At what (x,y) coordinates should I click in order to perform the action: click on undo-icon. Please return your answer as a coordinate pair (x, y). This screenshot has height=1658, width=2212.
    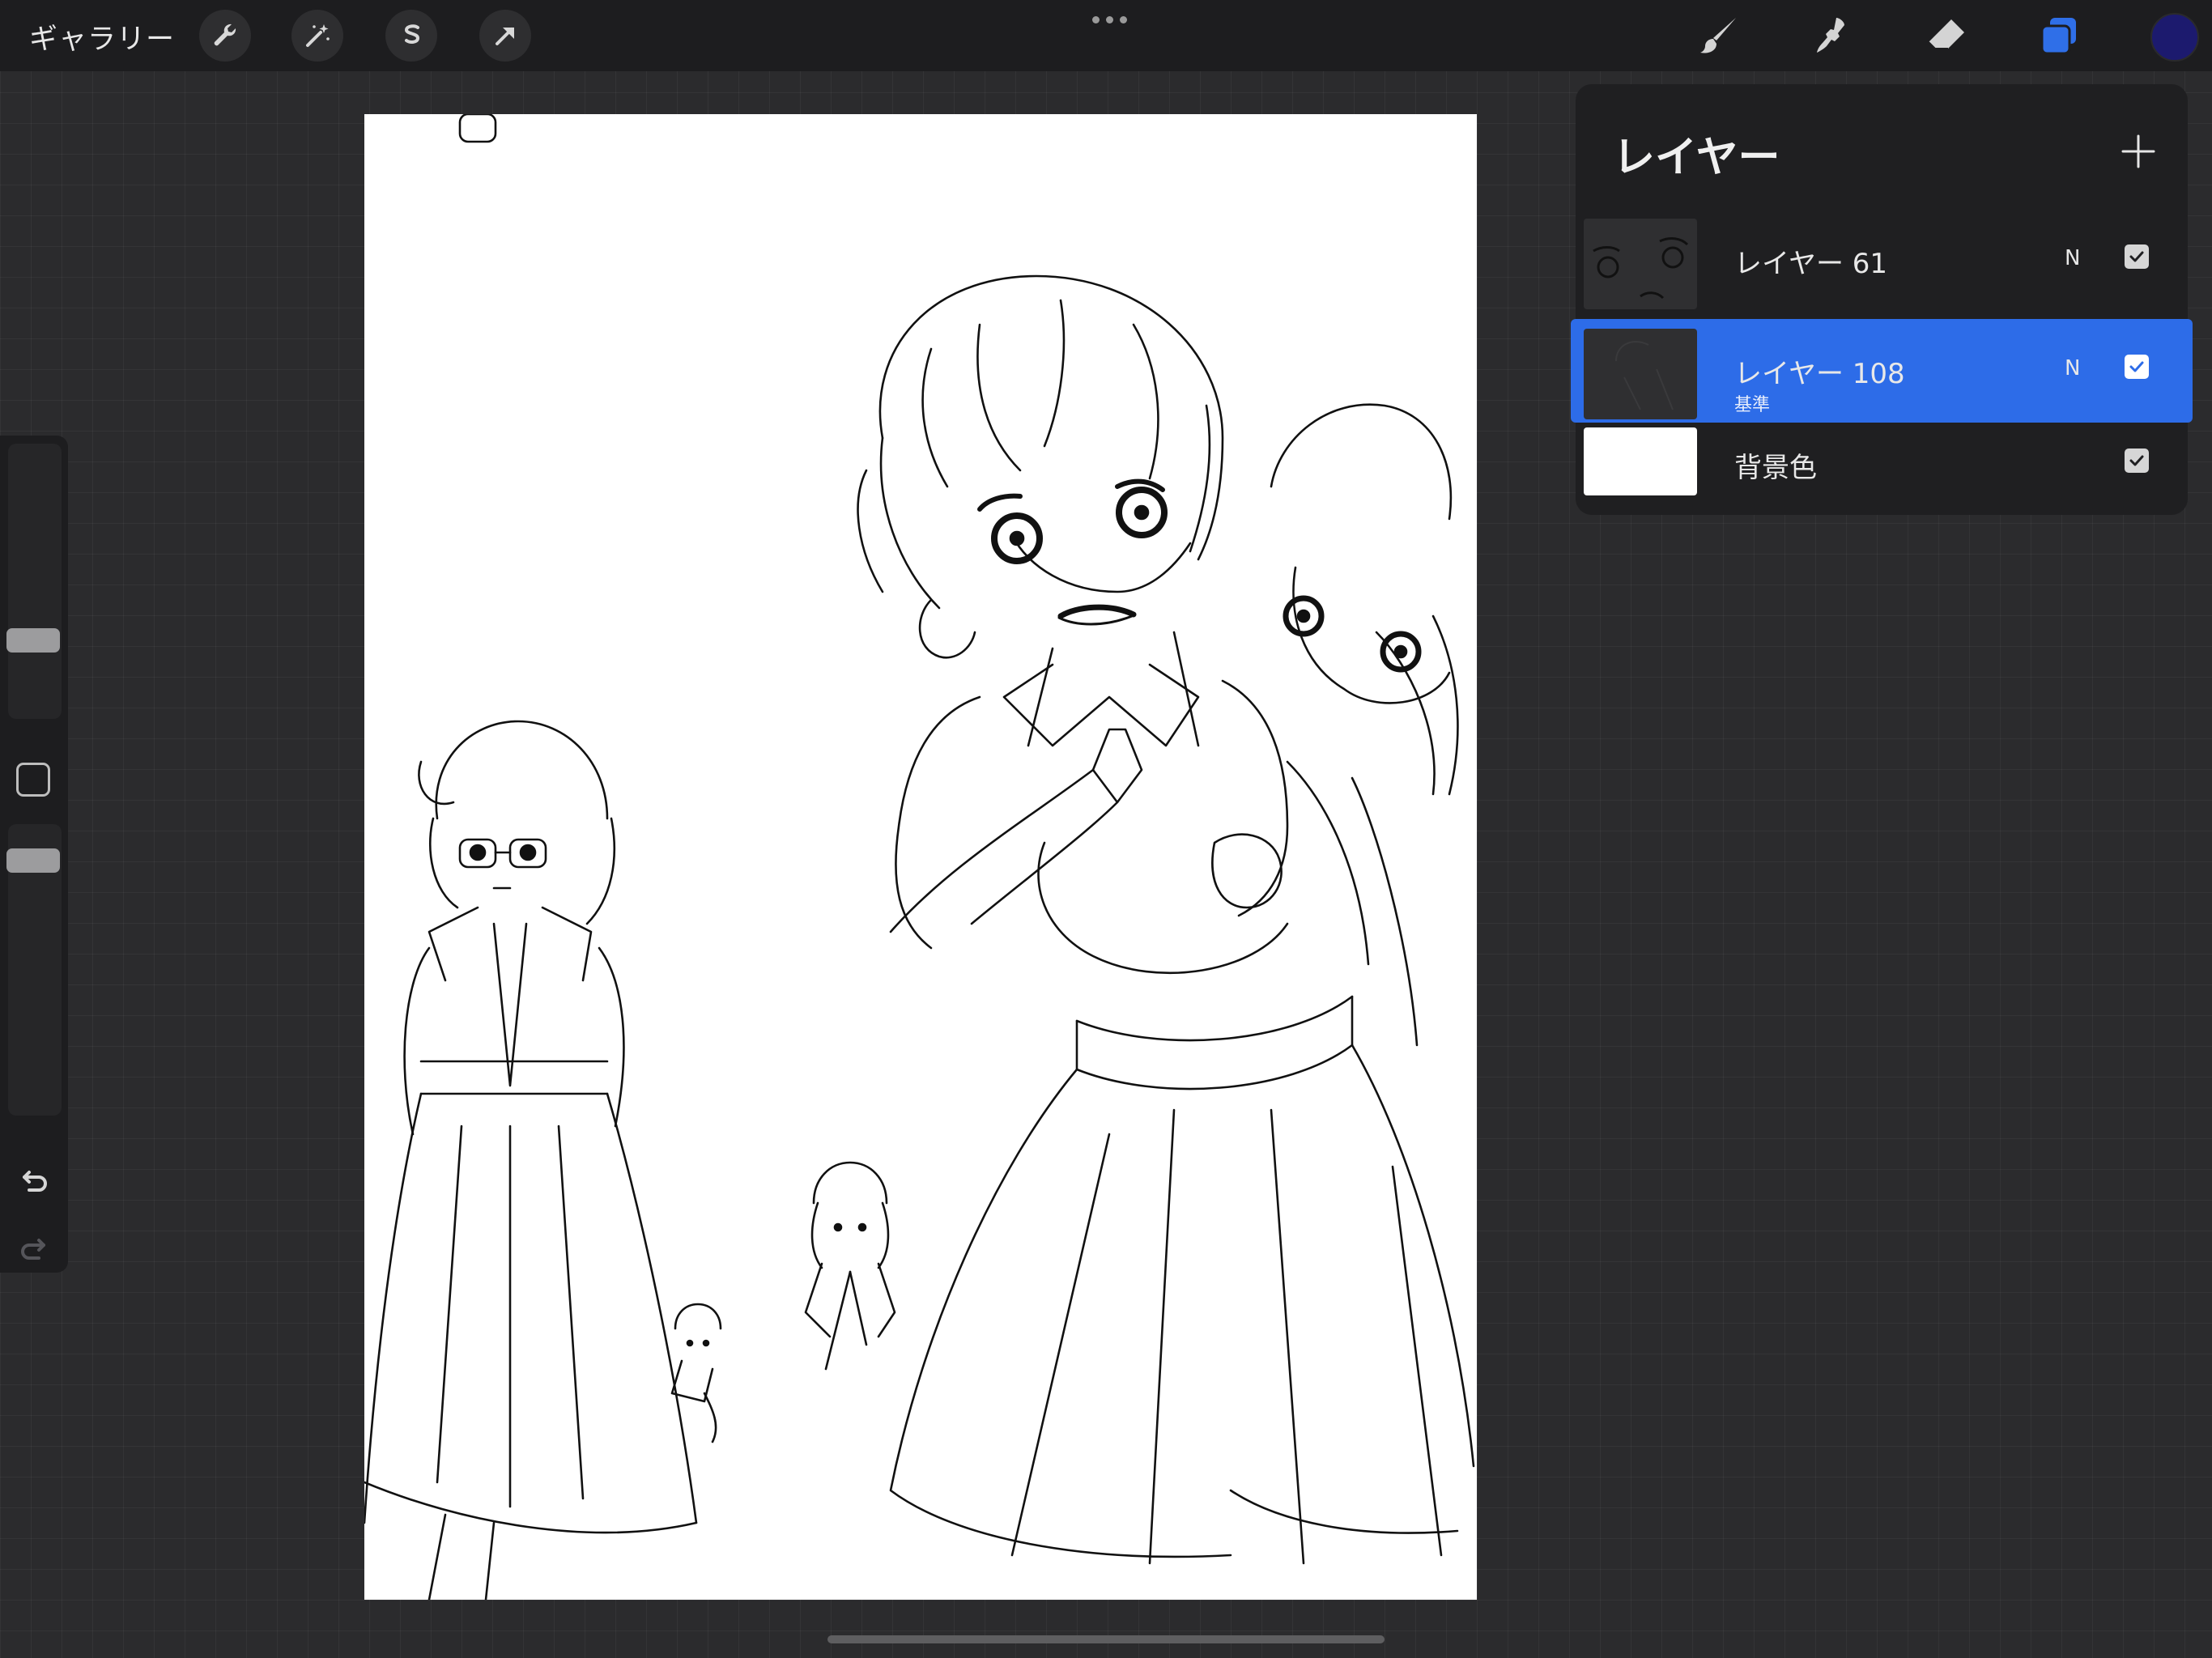
    Looking at the image, I should click on (35, 1181).